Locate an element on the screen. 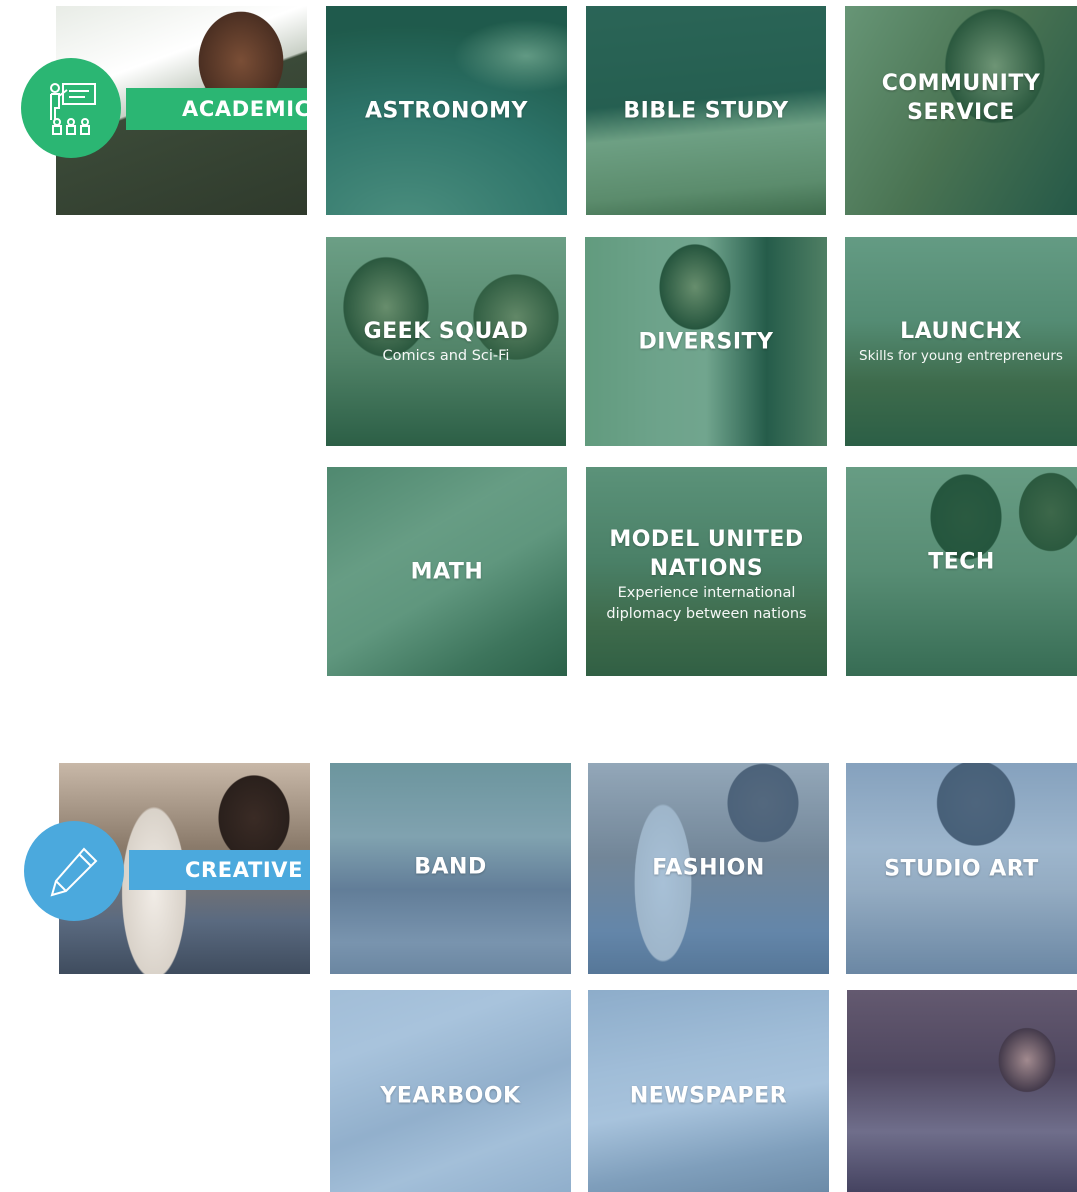 The image size is (1077, 1192). tile-yearbook: YEARBOOK is located at coordinates (450, 1091).